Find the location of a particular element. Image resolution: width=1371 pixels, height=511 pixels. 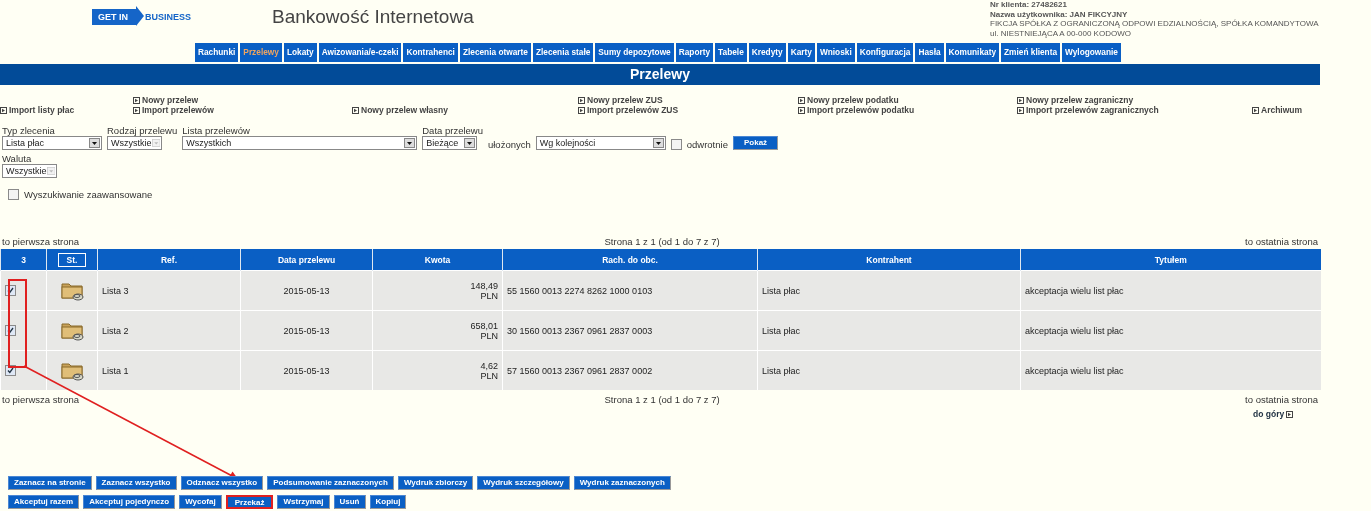

action-button: Podsumowanie zaznaczonych is located at coordinates (330, 483).